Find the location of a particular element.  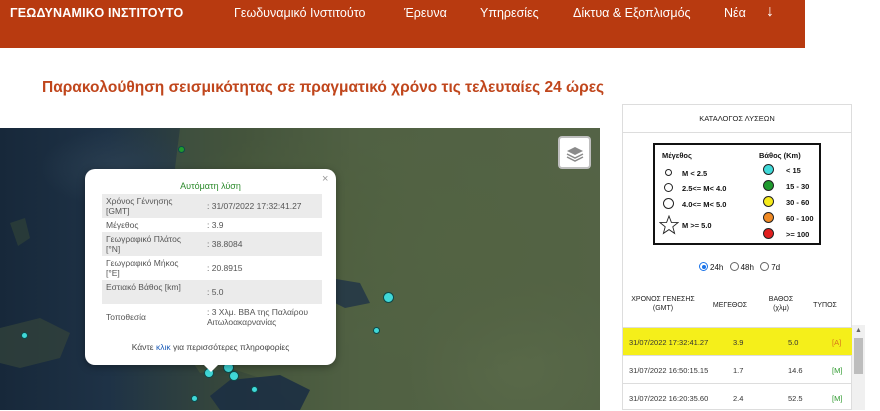

magnitude-large-icon is located at coordinates (668, 203).